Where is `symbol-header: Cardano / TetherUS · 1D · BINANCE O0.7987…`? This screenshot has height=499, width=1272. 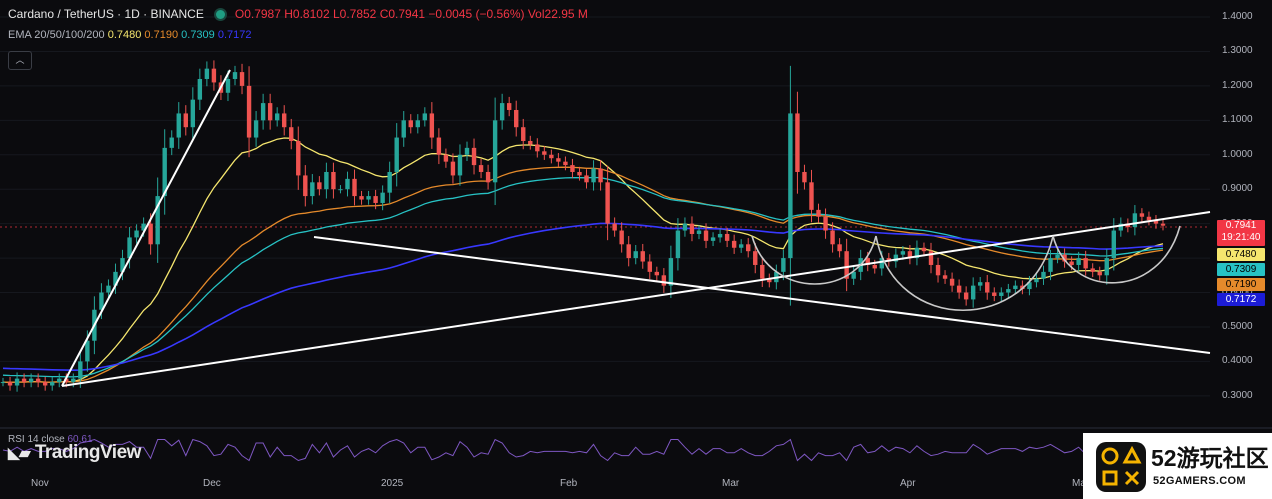
symbol-header: Cardano / TetherUS · 1D · BINANCE O0.7987… is located at coordinates (298, 14).